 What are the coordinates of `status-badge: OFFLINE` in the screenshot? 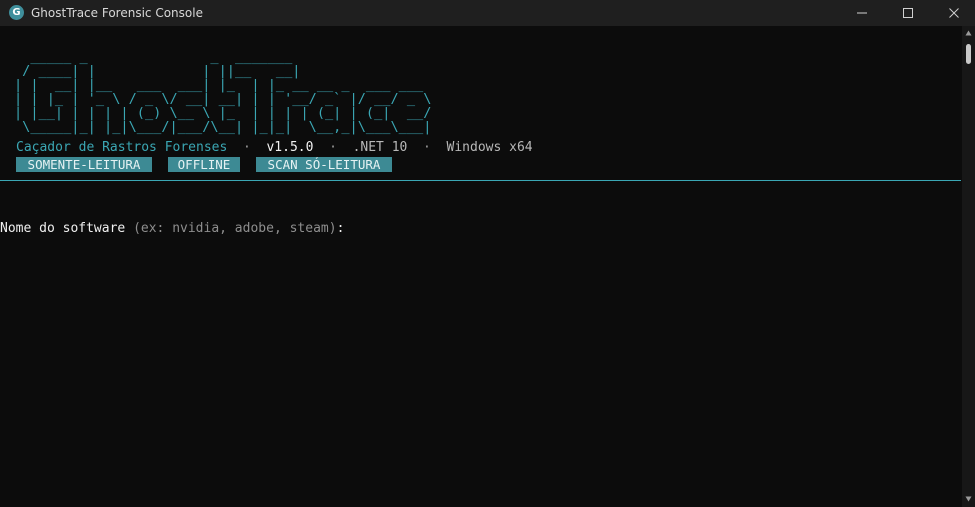 It's located at (204, 164).